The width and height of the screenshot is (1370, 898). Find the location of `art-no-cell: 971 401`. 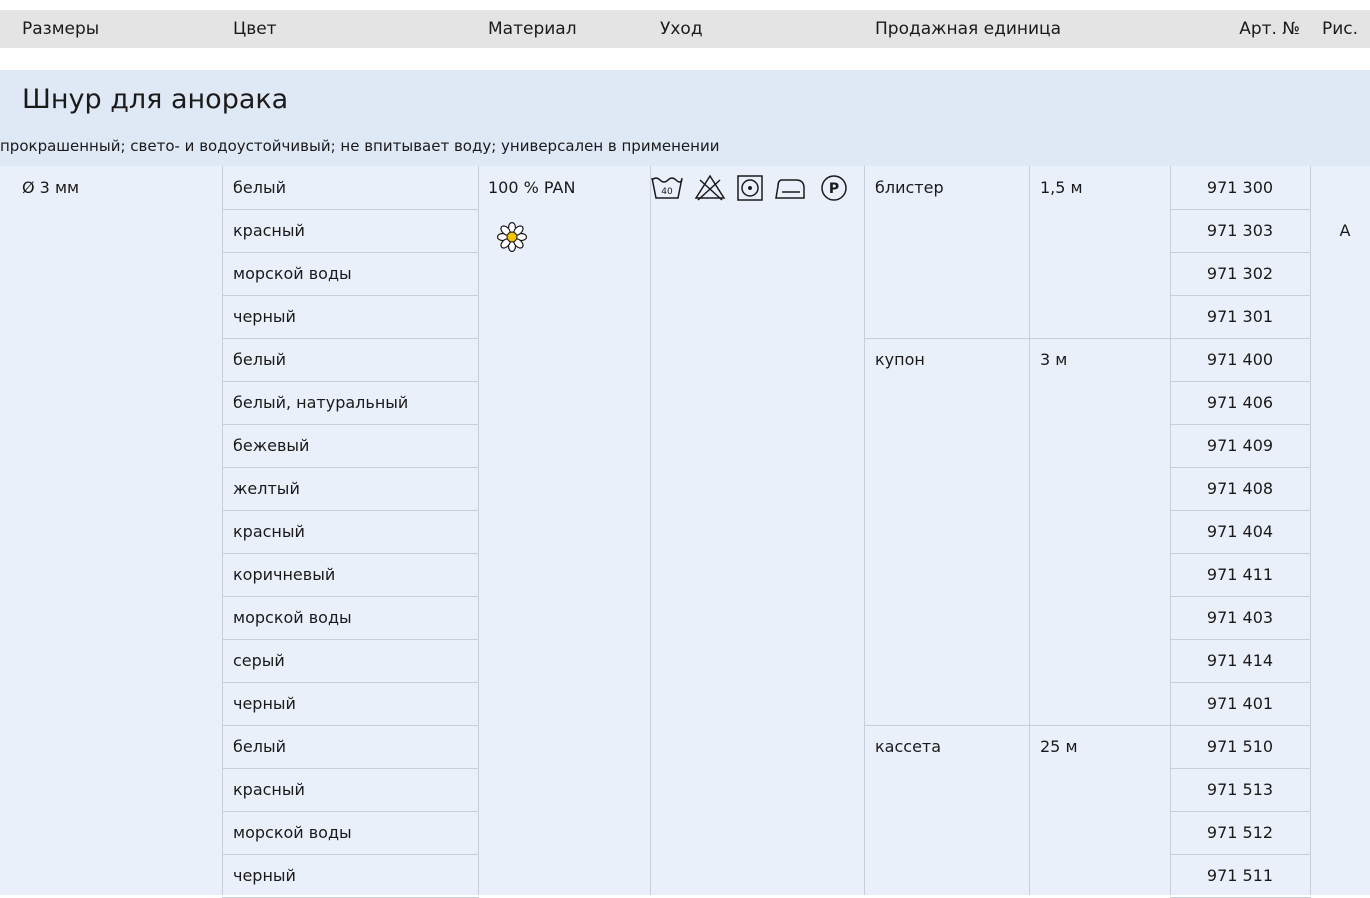

art-no-cell: 971 401 is located at coordinates (1240, 703).